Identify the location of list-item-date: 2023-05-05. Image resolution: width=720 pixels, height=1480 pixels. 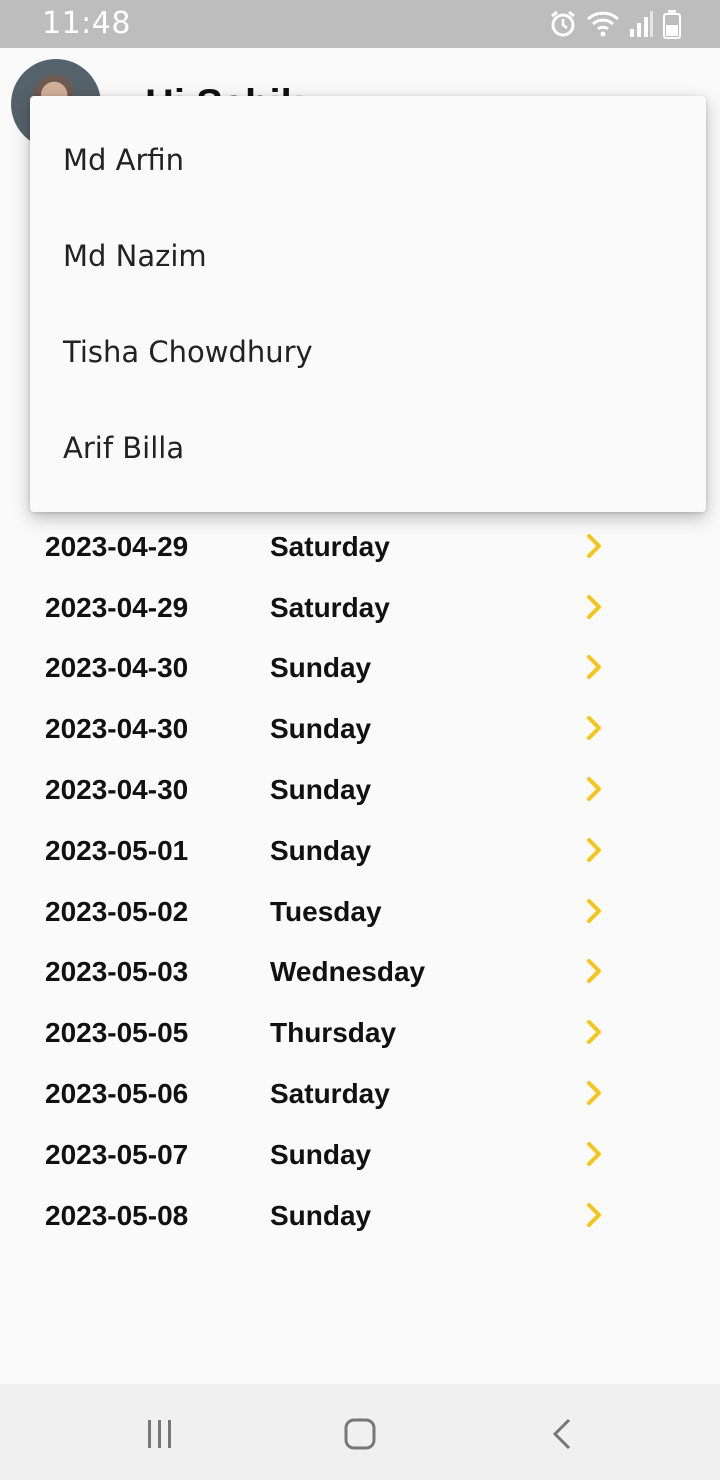
(117, 1033).